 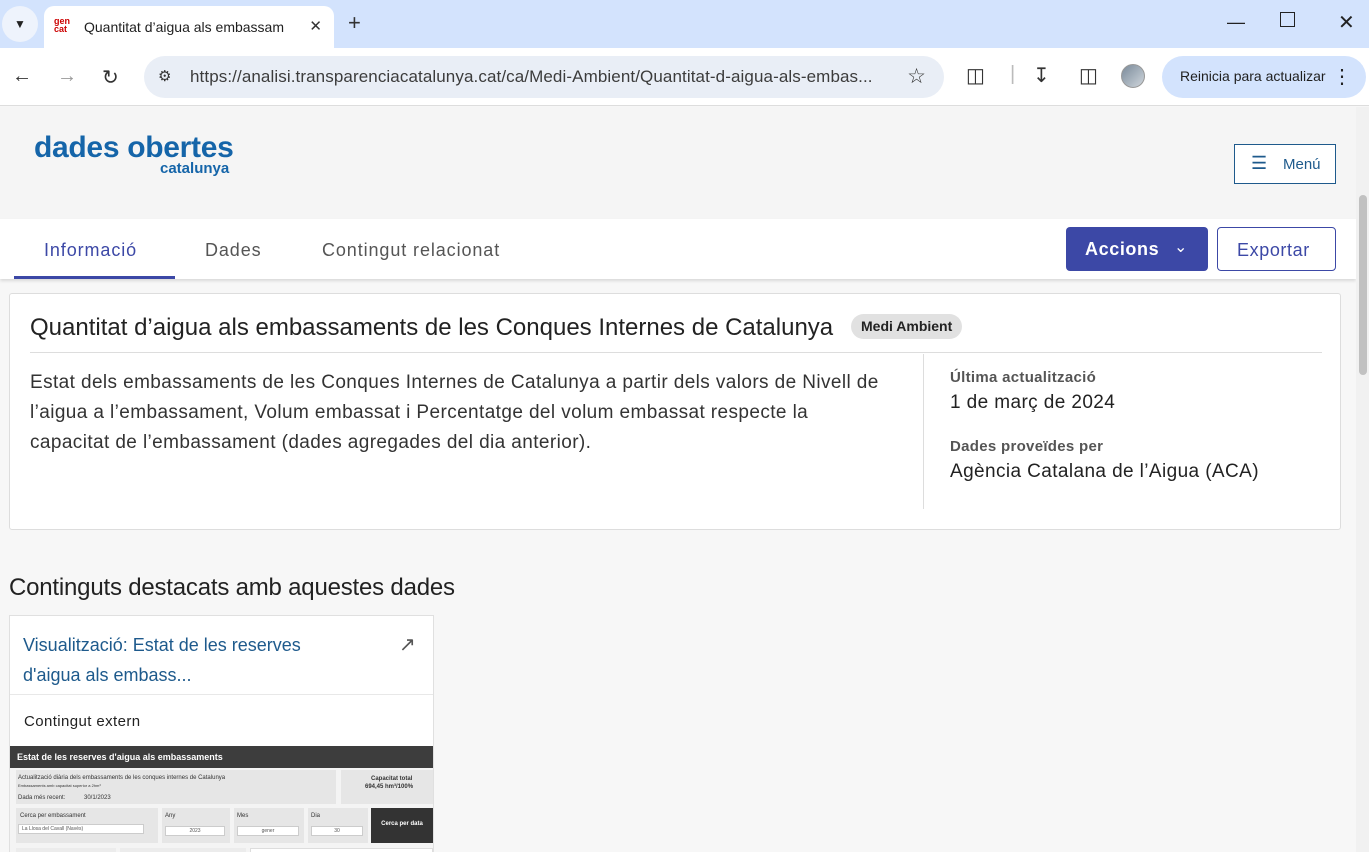 What do you see at coordinates (1027, 446) in the screenshot?
I see `provider-label: Dades proveïdes per` at bounding box center [1027, 446].